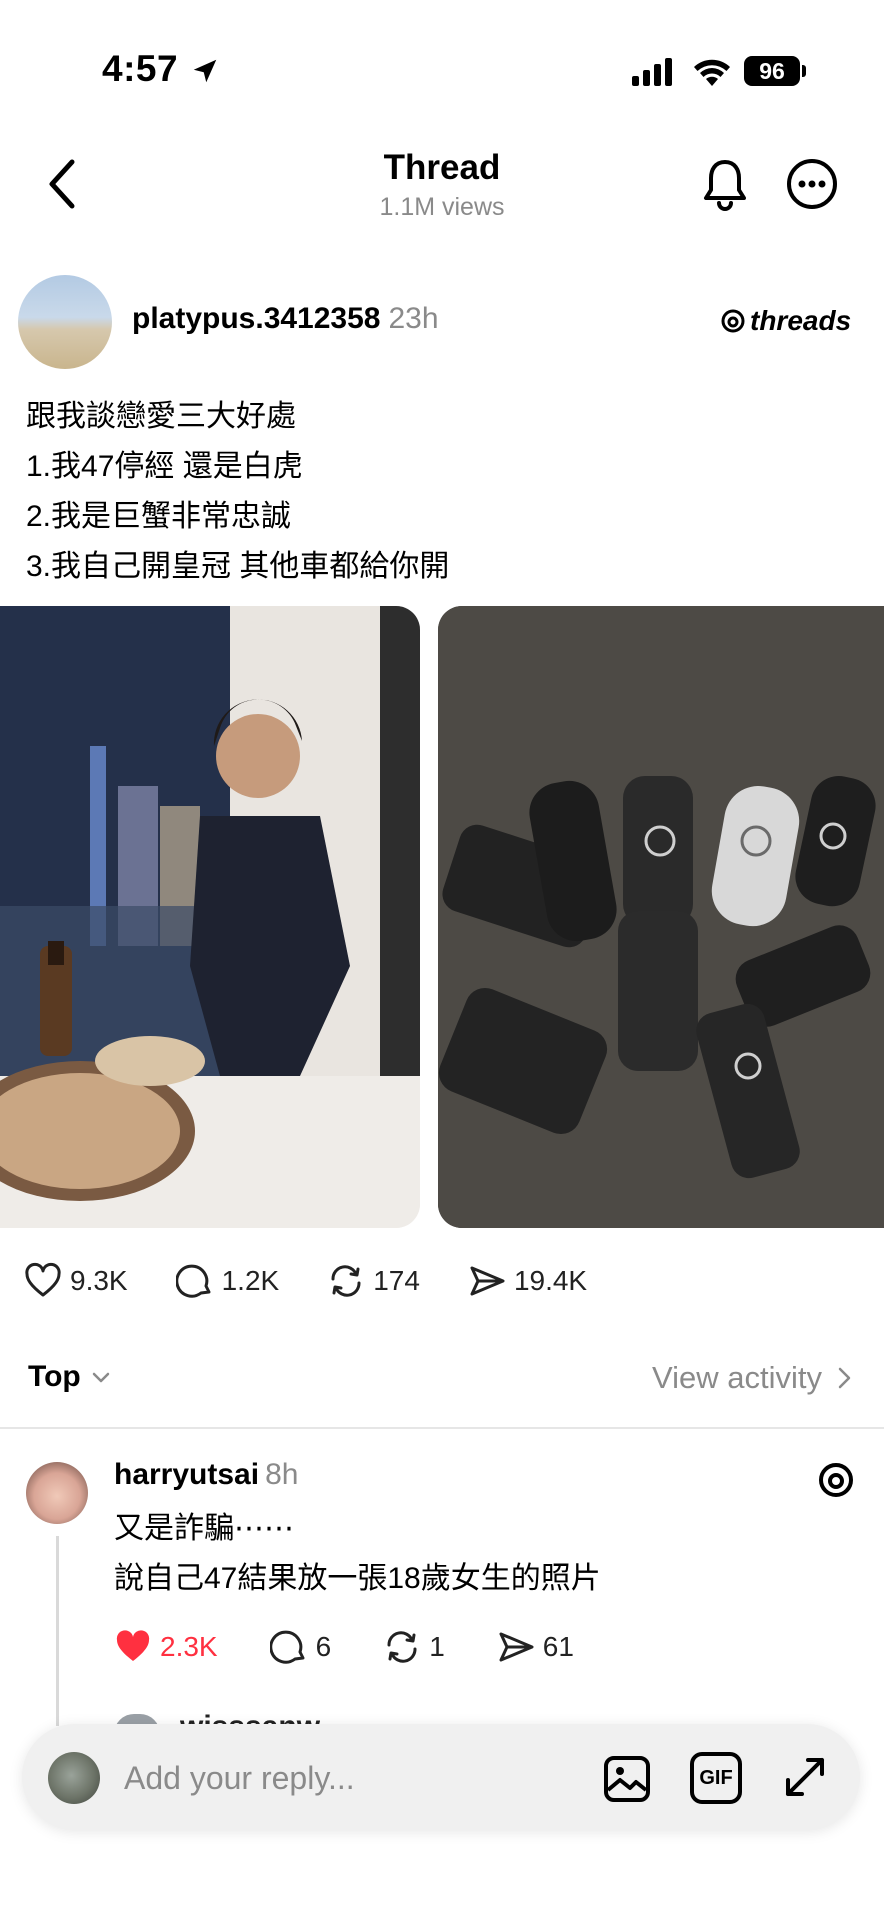  I want to click on like-button: 9.3K, so click(76, 1281).